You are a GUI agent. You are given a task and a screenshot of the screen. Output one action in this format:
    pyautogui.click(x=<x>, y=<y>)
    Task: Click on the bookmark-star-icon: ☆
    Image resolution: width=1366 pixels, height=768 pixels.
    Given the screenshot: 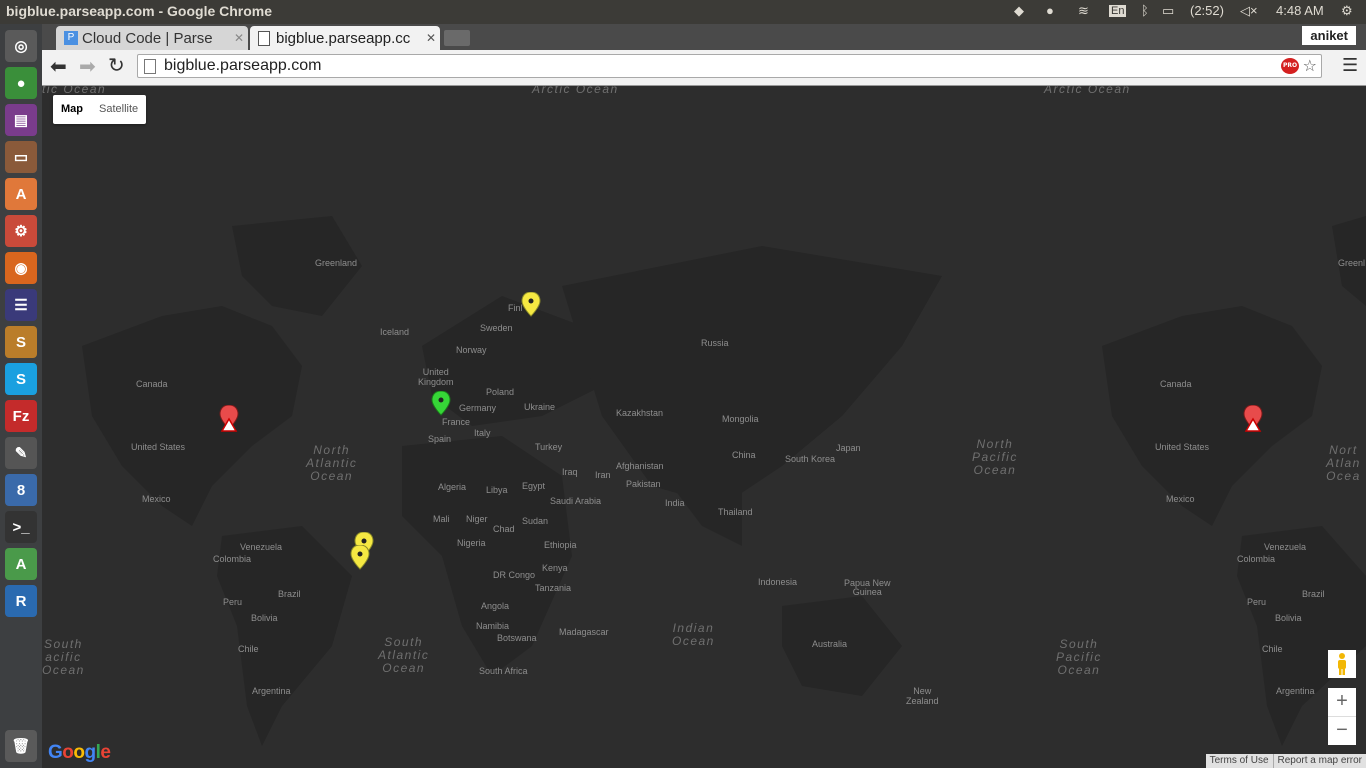 What is the action you would take?
    pyautogui.click(x=1310, y=65)
    